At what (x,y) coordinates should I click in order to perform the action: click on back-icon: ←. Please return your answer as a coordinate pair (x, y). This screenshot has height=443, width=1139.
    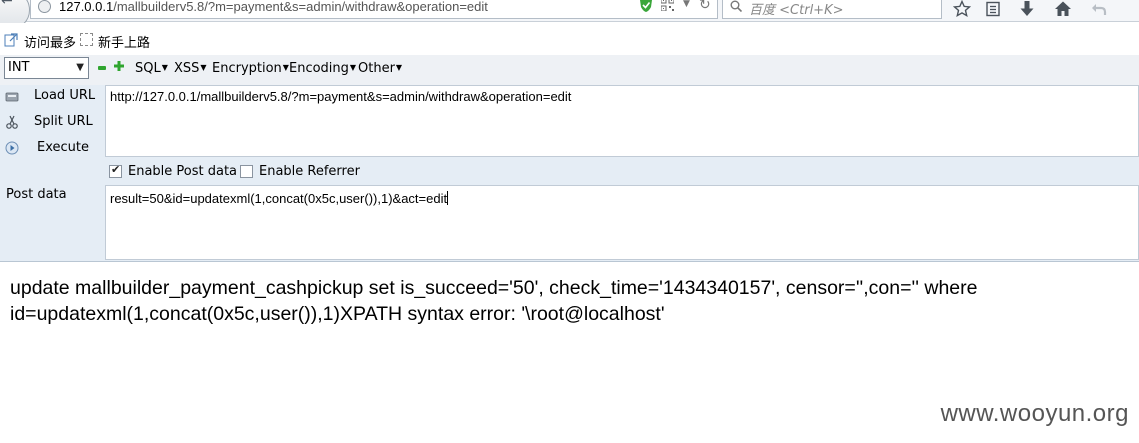
    Looking at the image, I should click on (7, 4).